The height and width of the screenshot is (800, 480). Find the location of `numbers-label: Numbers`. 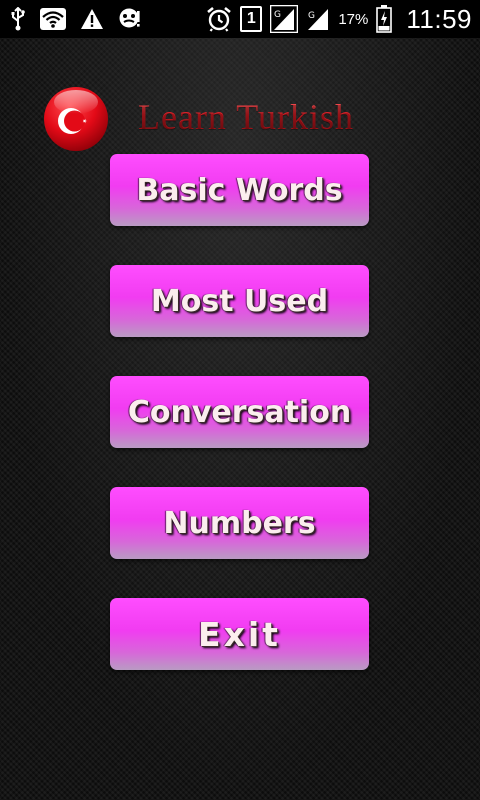

numbers-label: Numbers is located at coordinates (239, 523).